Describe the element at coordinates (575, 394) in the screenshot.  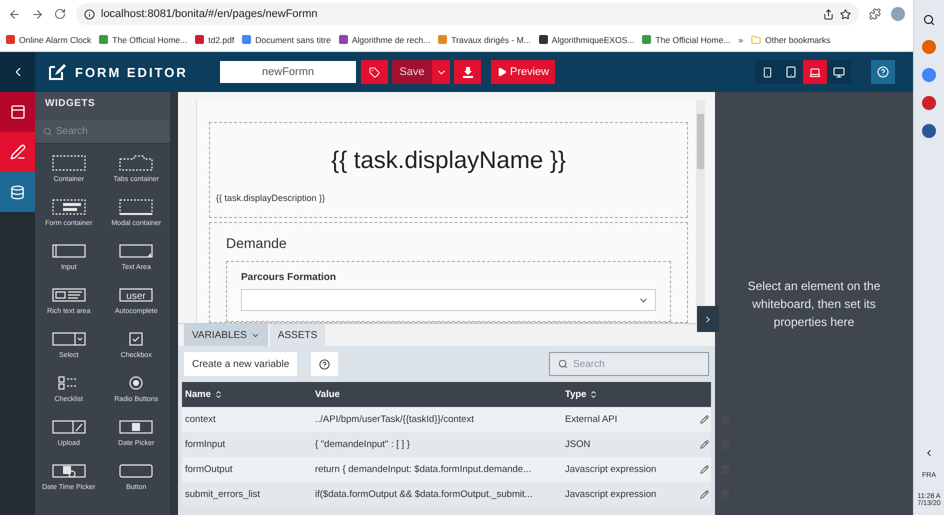
I see `column-header: Type` at that location.